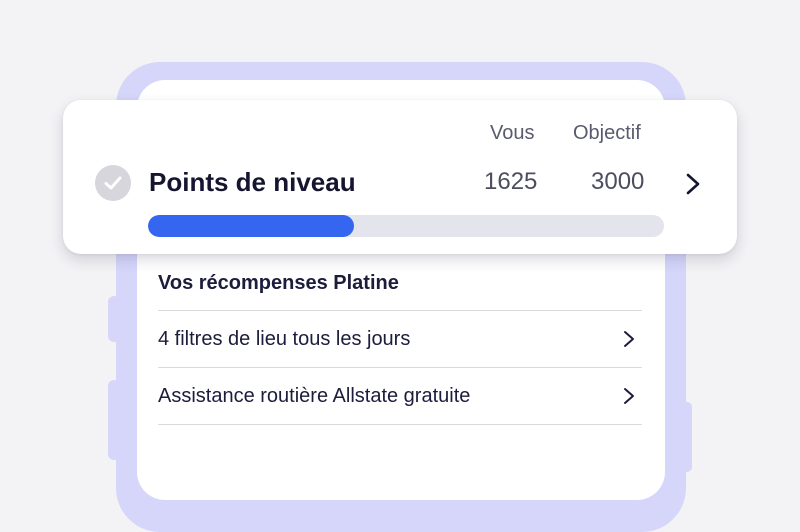 The height and width of the screenshot is (532, 800). I want to click on column-header-target: Objectif, so click(607, 133).